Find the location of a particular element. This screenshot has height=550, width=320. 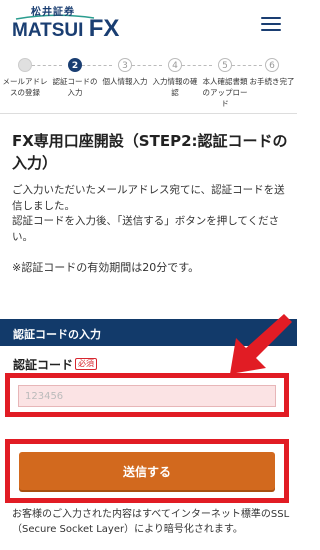

required-badge: 必須 is located at coordinates (86, 364).